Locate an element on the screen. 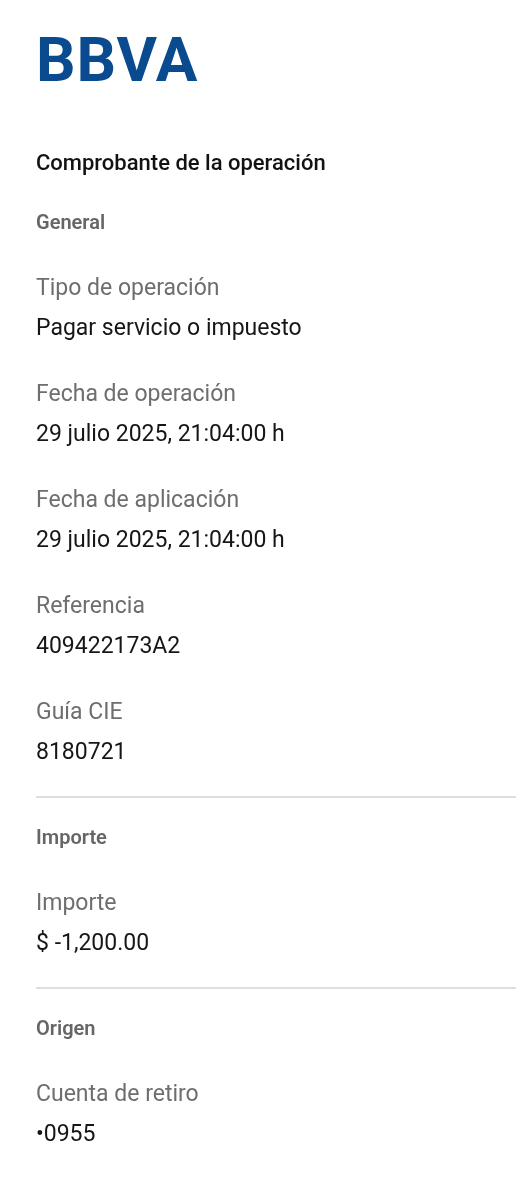  field-label: Cuenta de retiro is located at coordinates (117, 1094).